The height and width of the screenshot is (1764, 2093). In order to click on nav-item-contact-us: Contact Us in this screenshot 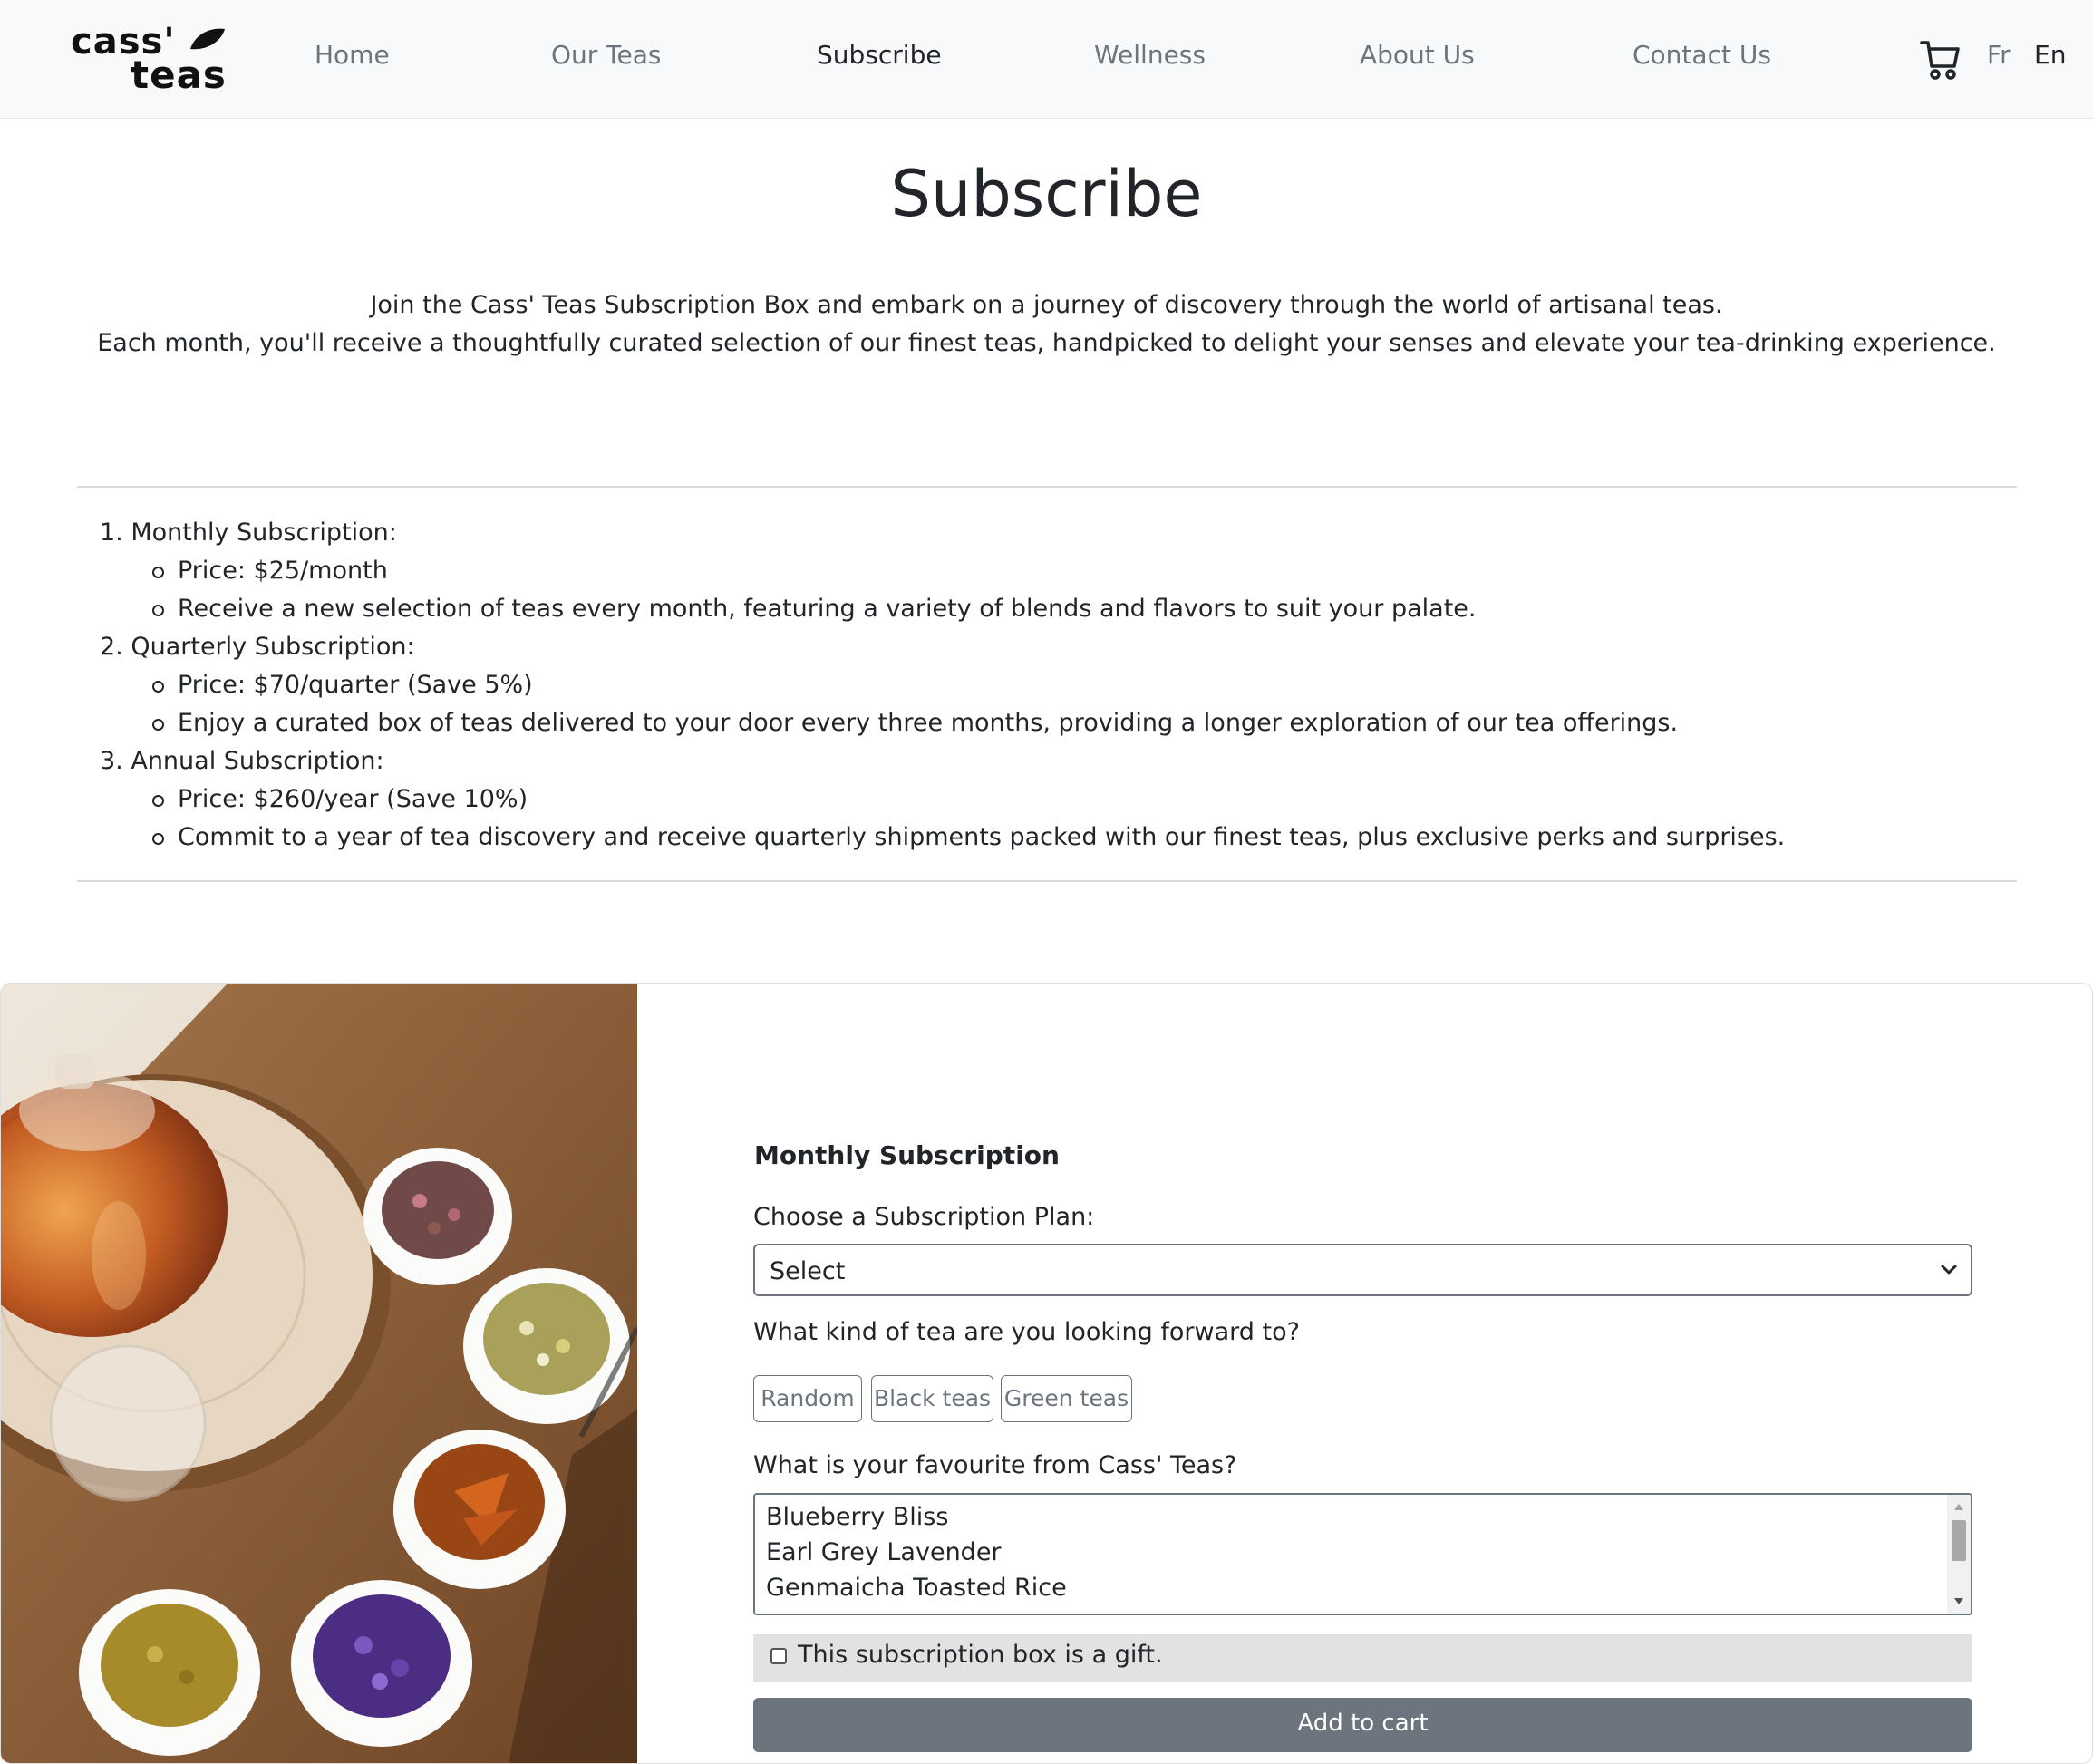, I will do `click(1702, 55)`.